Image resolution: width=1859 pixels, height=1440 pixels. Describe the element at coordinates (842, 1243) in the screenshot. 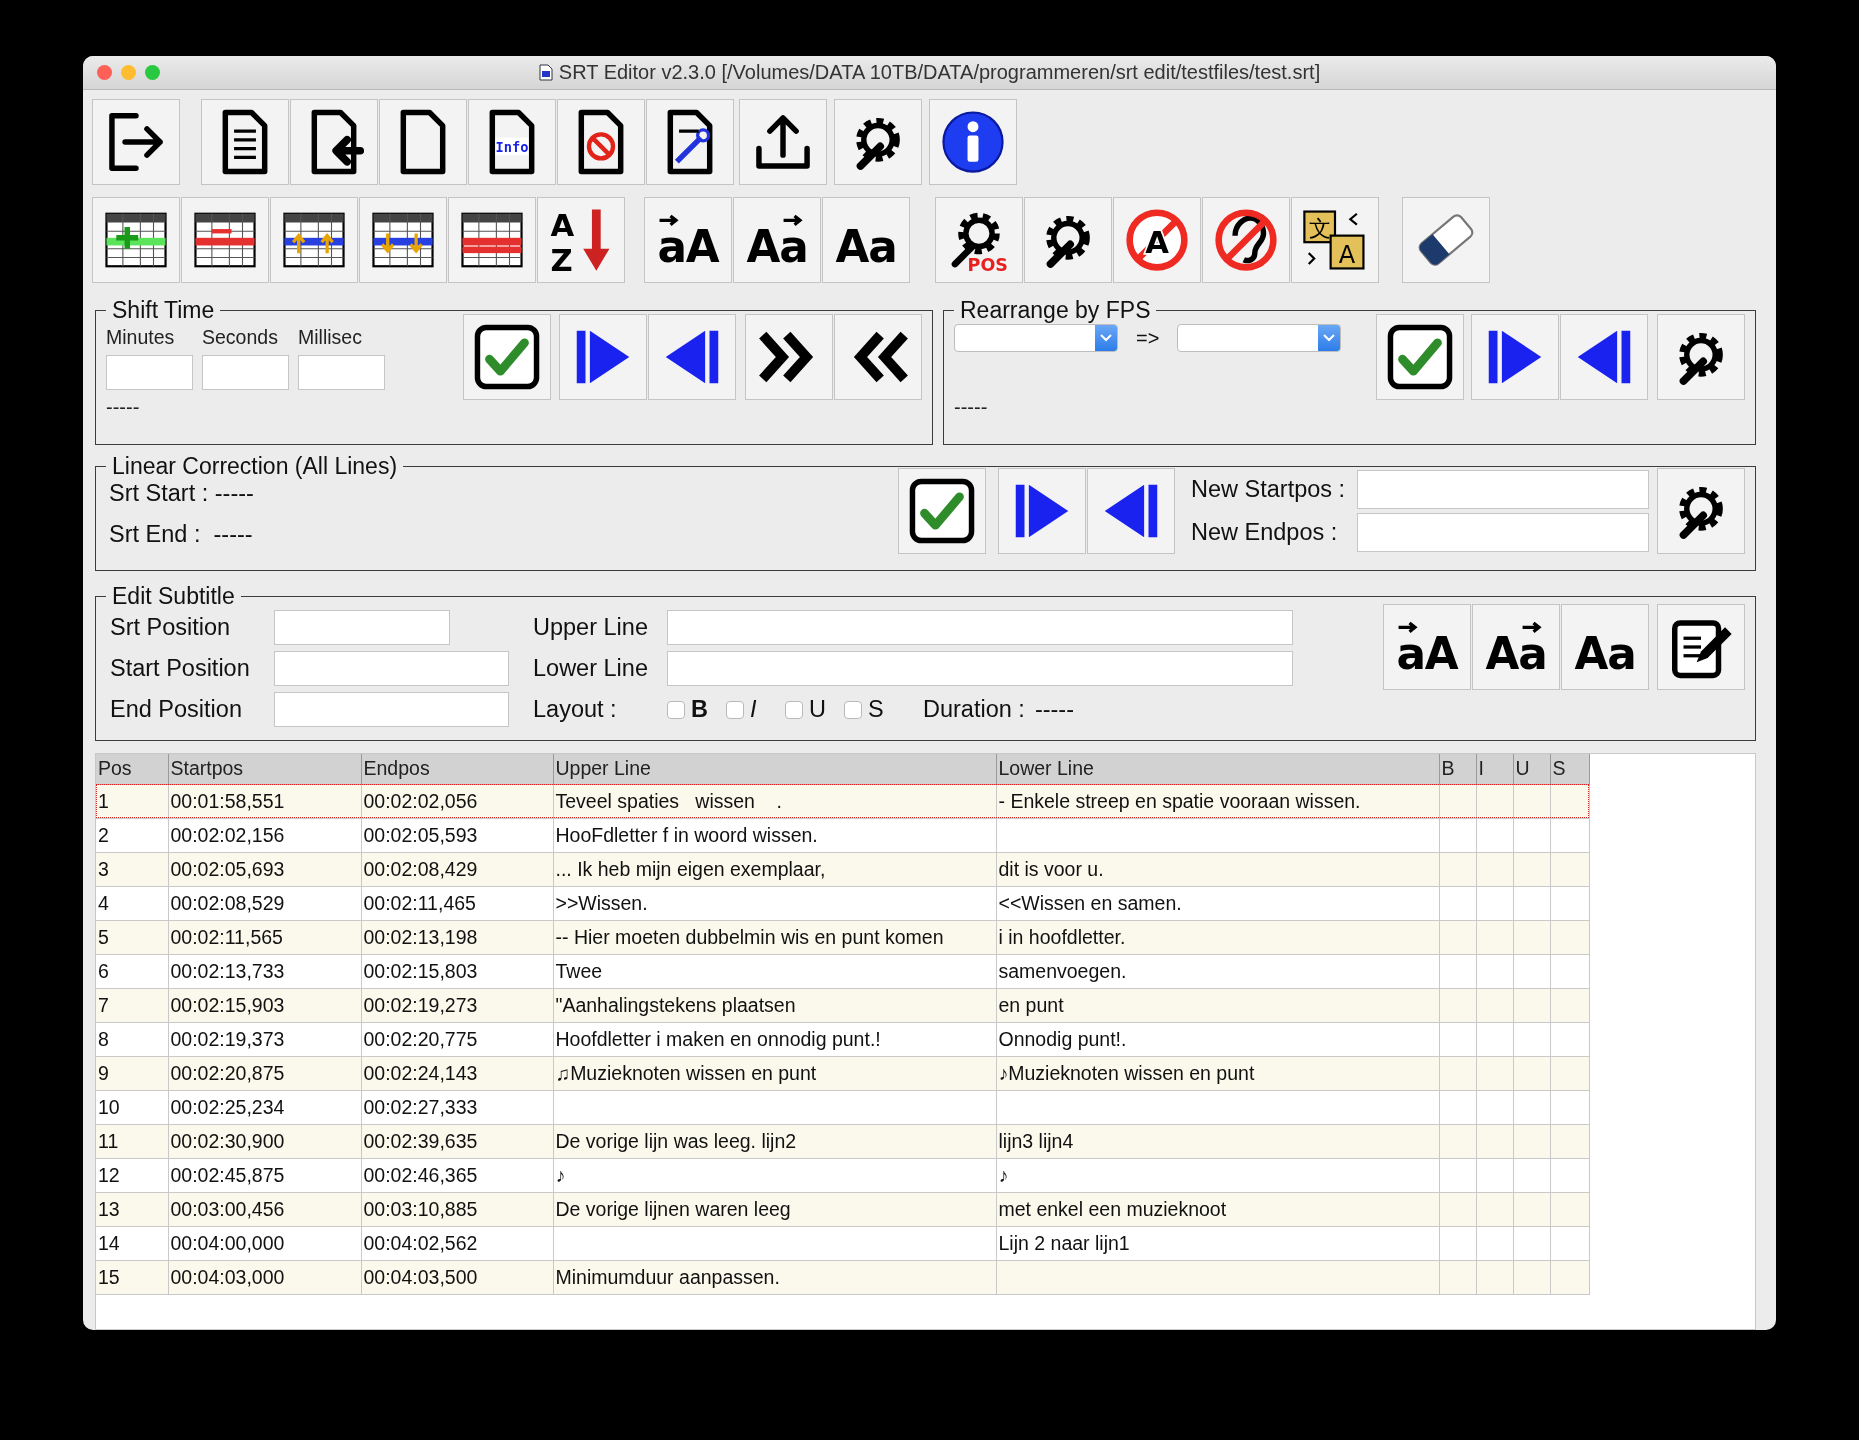

I see `table-row: 14 00:04:00,000 00:04:02,562 Lijn 2 naar lijn1` at that location.